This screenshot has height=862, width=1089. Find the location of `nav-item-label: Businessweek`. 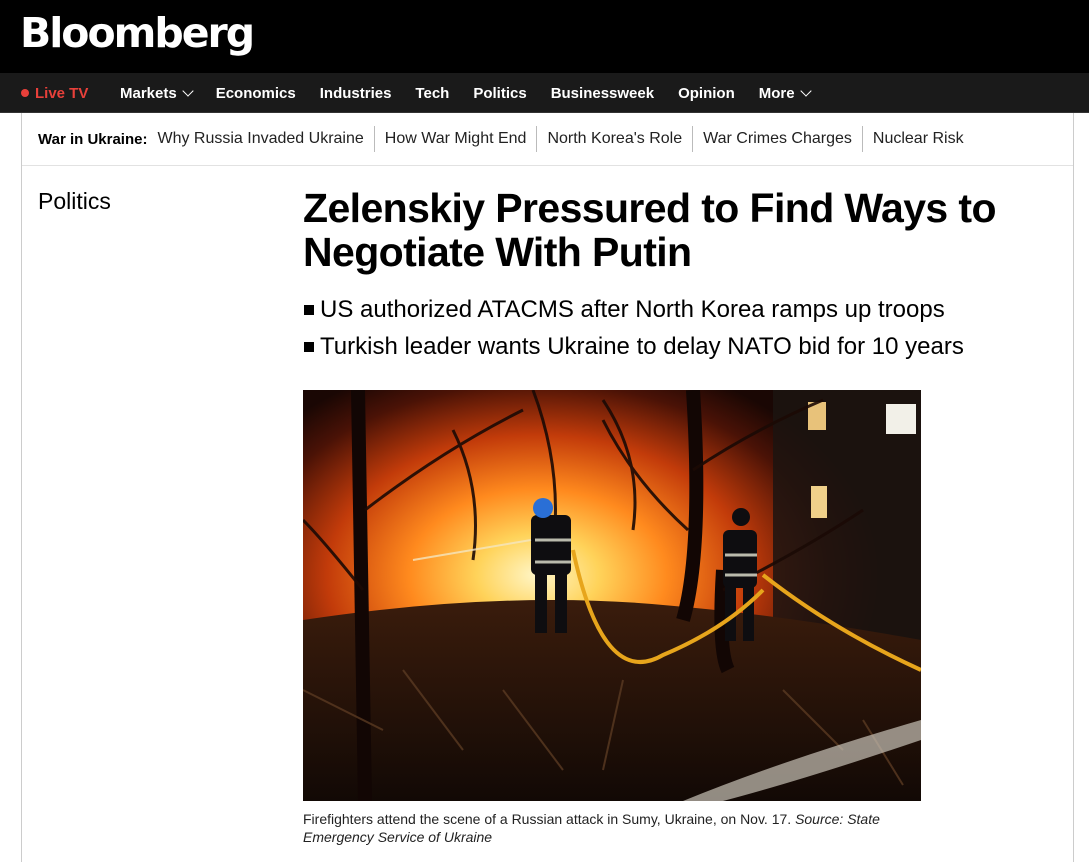

nav-item-label: Businessweek is located at coordinates (602, 93).